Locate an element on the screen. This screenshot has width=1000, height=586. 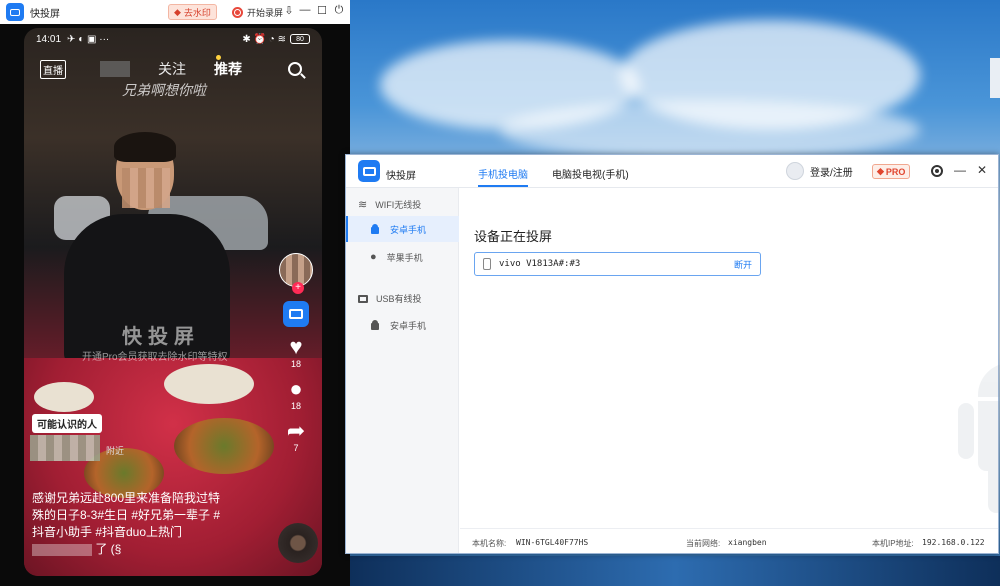
comment-action: ● 18 is located at coordinates (296, 394).